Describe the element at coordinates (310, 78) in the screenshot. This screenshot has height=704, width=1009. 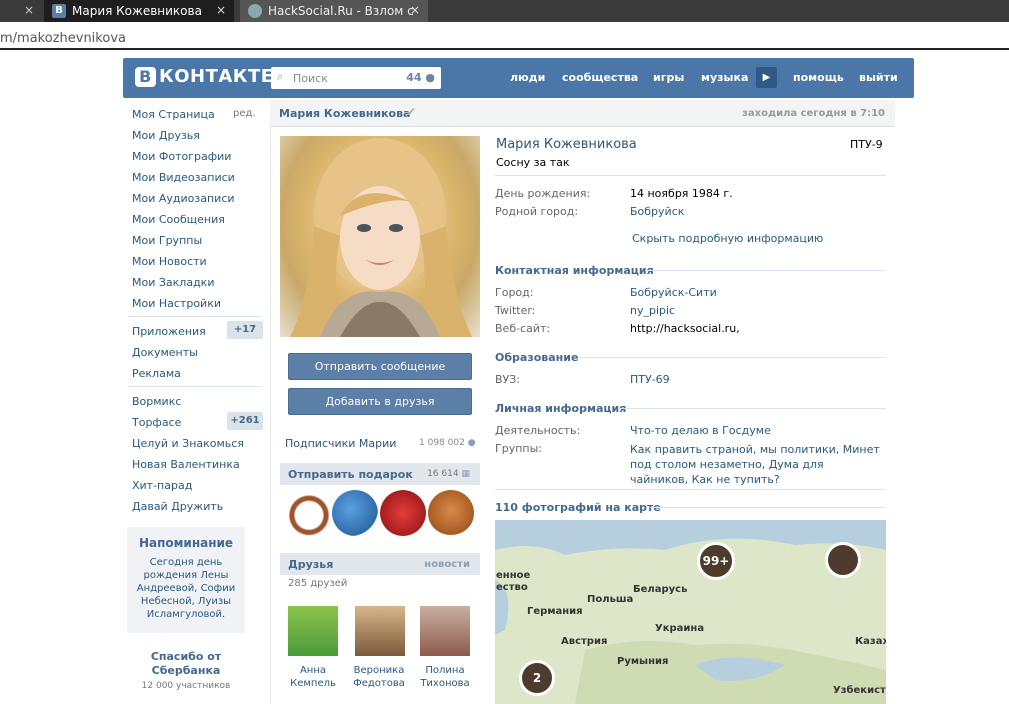
I see `search-placeholder: Поиск` at that location.